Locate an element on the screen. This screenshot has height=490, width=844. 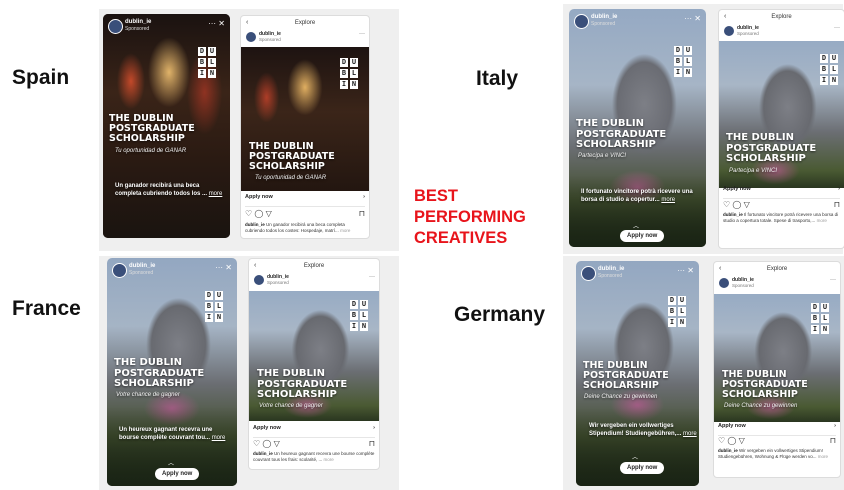
explore-bar: ‹ Explore is located at coordinates (314, 266).